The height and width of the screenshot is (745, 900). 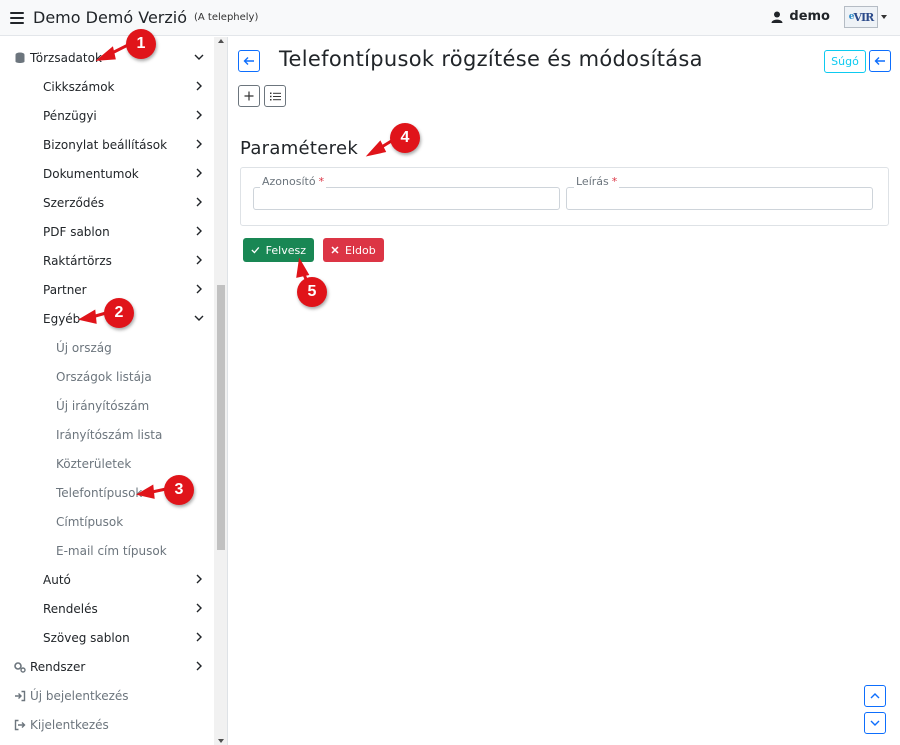 I want to click on sidebar-item-torzsadatok: Törzsadatok, so click(x=107, y=57).